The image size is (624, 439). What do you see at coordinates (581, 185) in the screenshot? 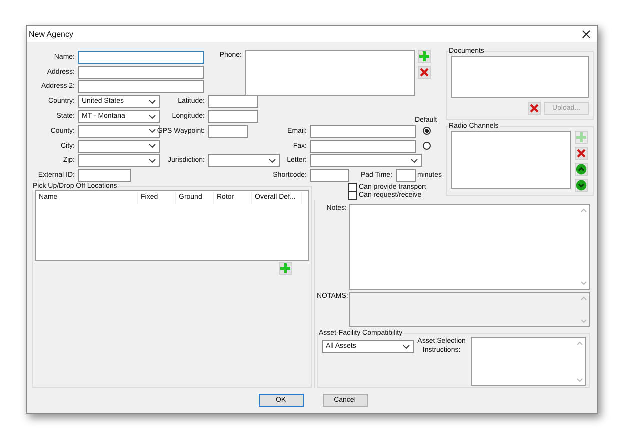
I see `move-down-button` at bounding box center [581, 185].